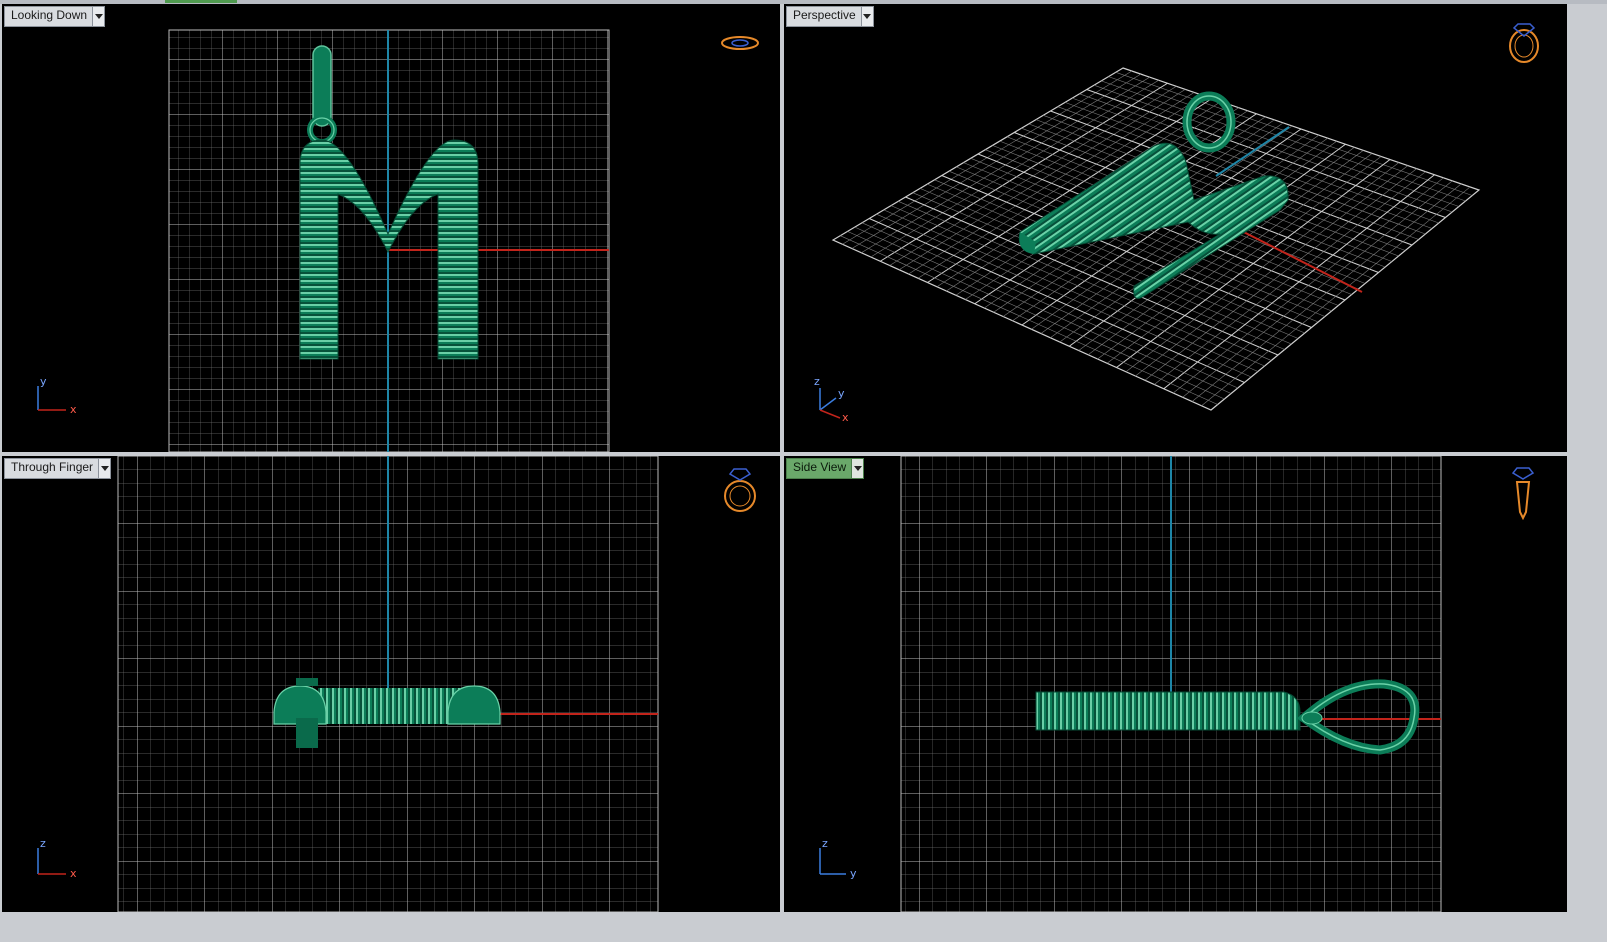 This screenshot has width=1607, height=942. What do you see at coordinates (740, 43) in the screenshot?
I see `ring-top-icon` at bounding box center [740, 43].